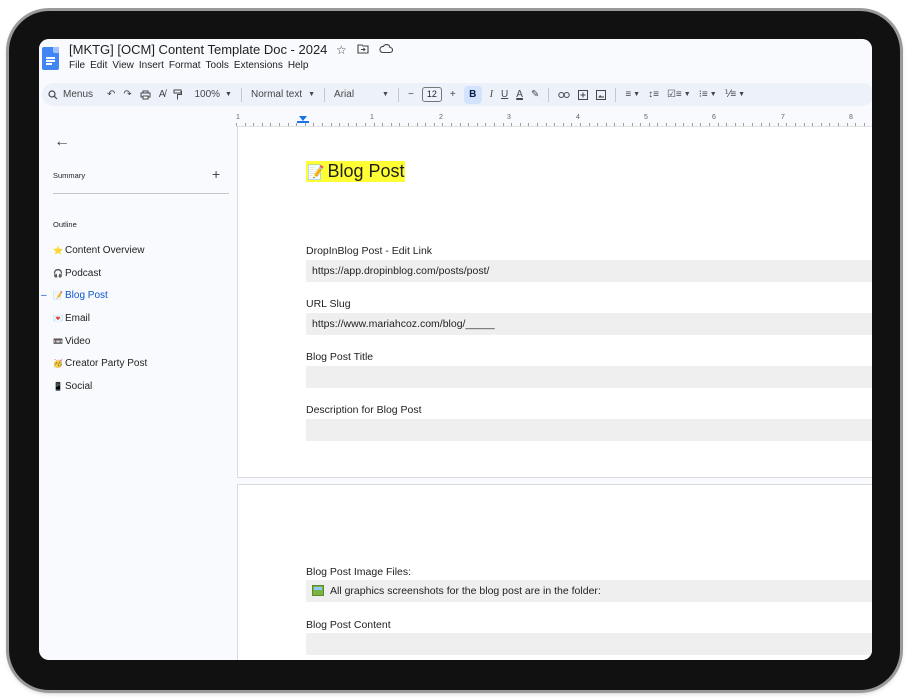 The height and width of the screenshot is (700, 910). What do you see at coordinates (79, 65) in the screenshot?
I see `menu-file: File` at bounding box center [79, 65].